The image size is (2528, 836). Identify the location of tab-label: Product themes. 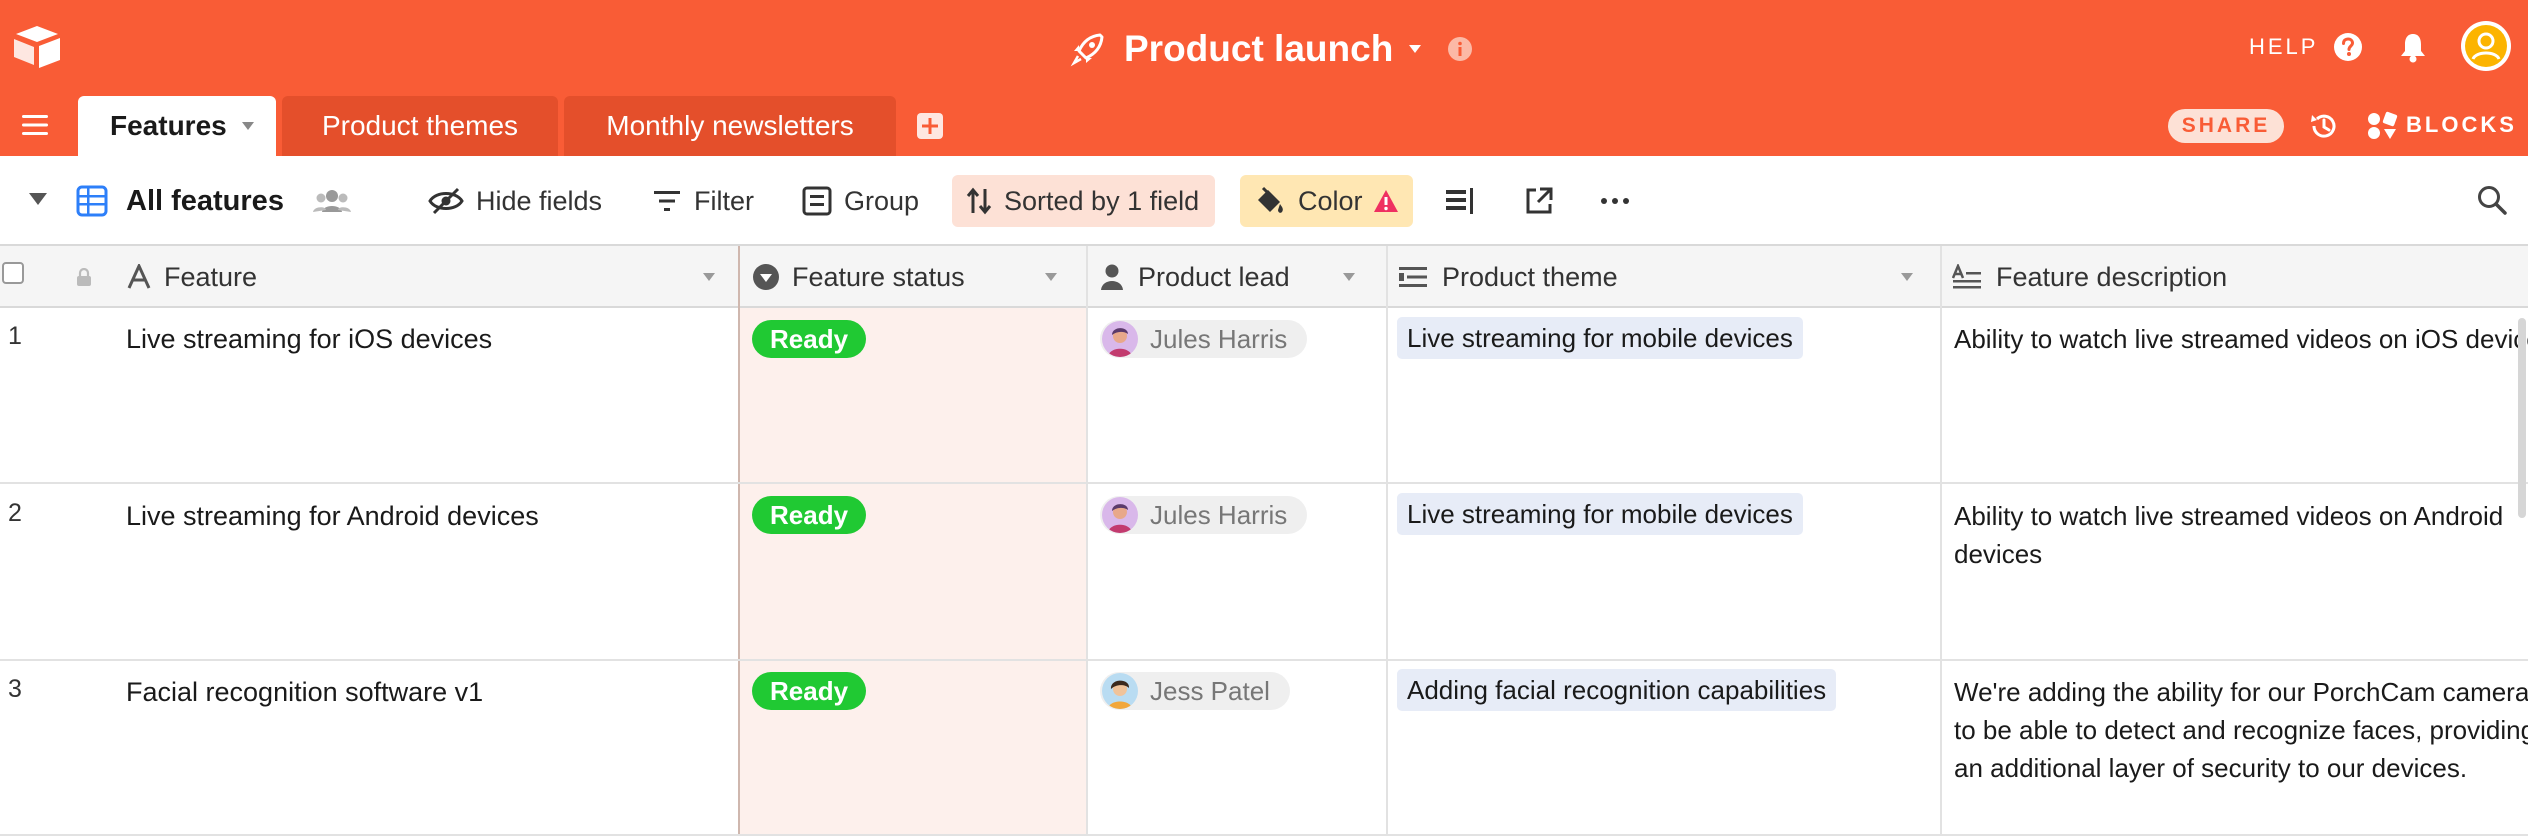
(420, 125).